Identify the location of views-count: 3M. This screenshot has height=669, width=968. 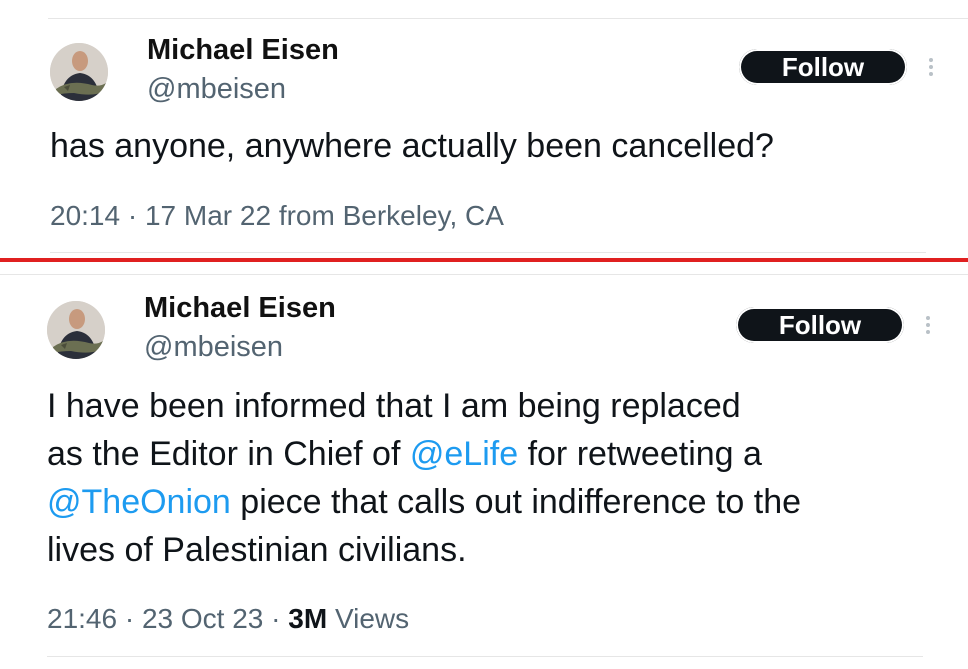
(307, 618).